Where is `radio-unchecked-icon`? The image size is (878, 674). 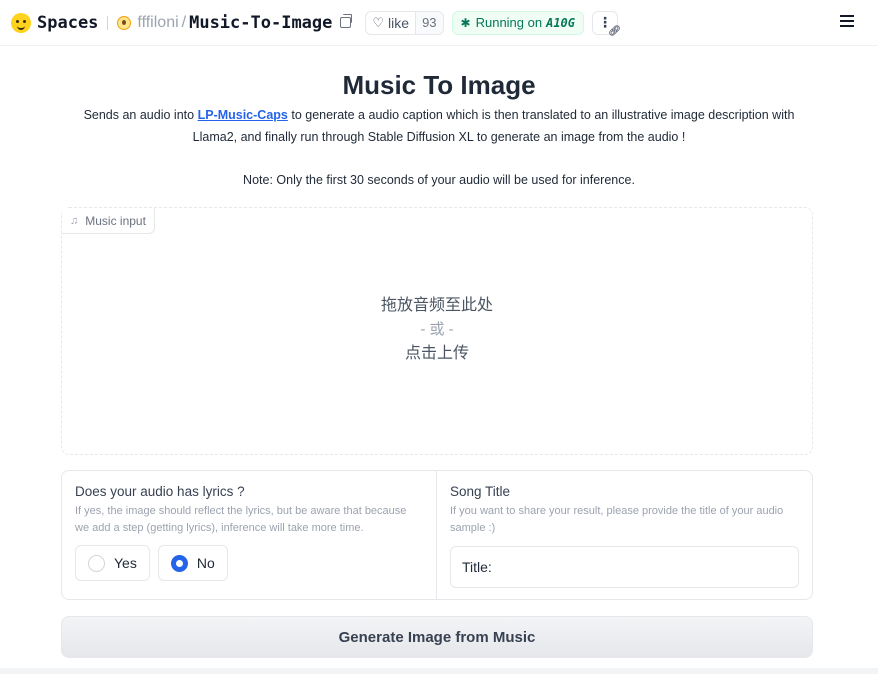 radio-unchecked-icon is located at coordinates (96, 563).